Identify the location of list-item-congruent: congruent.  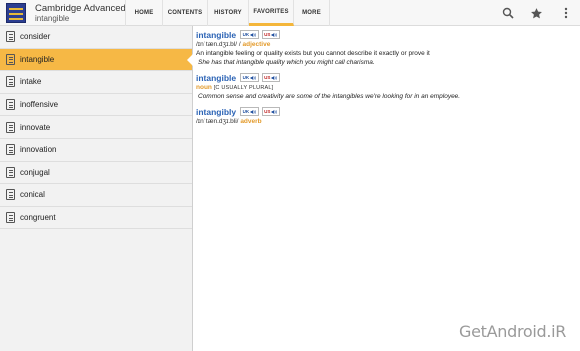
(96, 218).